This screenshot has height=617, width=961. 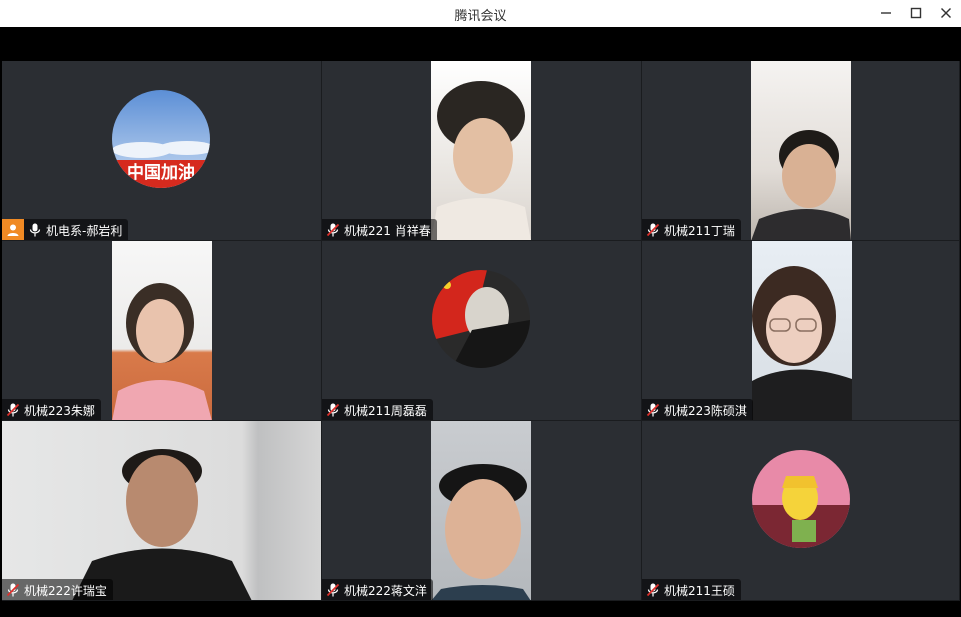 I want to click on maximize-icon, so click(x=916, y=13).